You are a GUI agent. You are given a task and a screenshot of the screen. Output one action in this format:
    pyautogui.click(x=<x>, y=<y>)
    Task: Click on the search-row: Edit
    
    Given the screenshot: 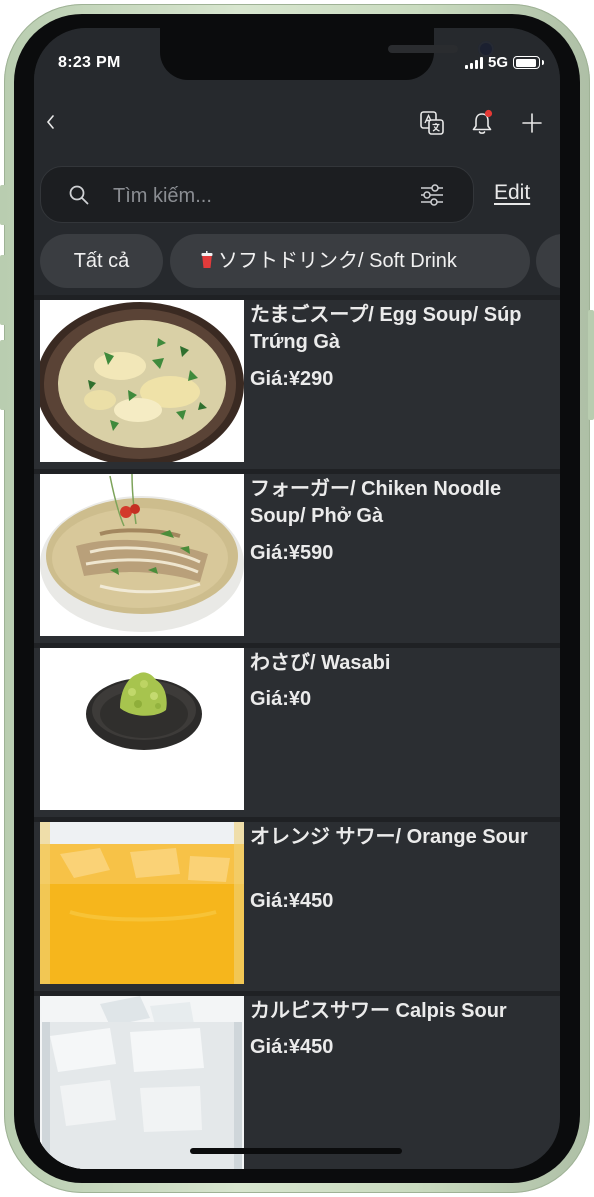 What is the action you would take?
    pyautogui.click(x=297, y=195)
    